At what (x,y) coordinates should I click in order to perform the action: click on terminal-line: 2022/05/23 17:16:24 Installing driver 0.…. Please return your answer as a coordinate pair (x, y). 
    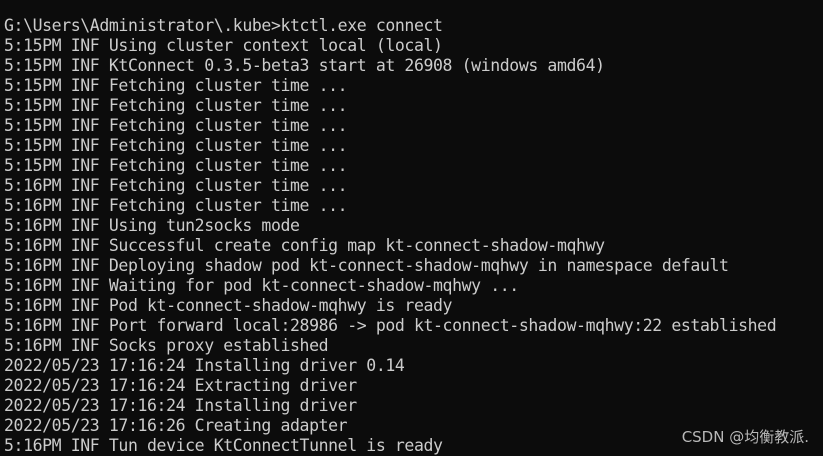
    Looking at the image, I should click on (204, 365).